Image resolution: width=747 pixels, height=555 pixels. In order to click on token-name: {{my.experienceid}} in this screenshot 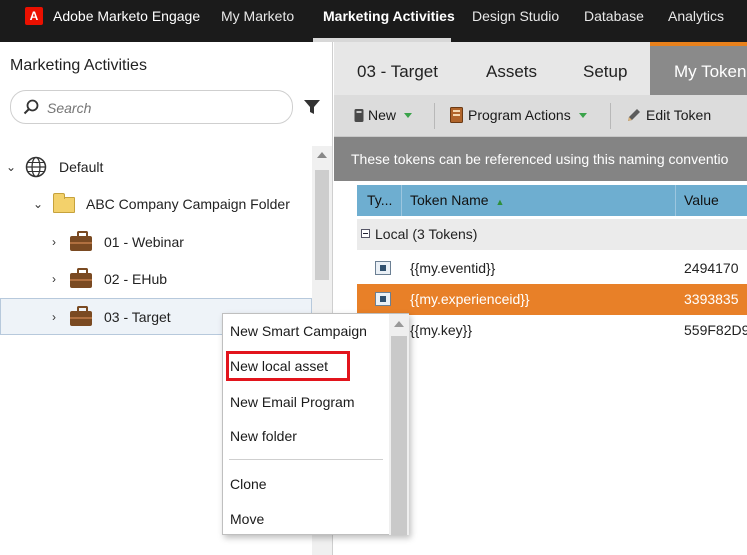, I will do `click(470, 299)`.